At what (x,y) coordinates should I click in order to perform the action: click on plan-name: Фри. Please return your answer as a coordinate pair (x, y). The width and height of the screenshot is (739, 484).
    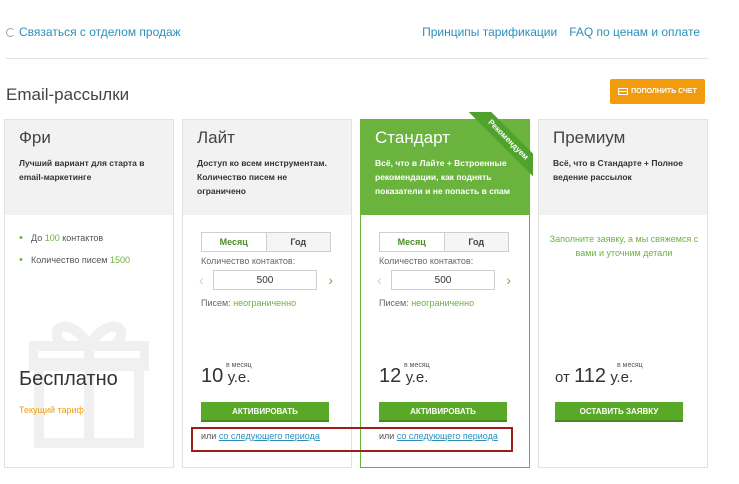
    Looking at the image, I should click on (35, 137).